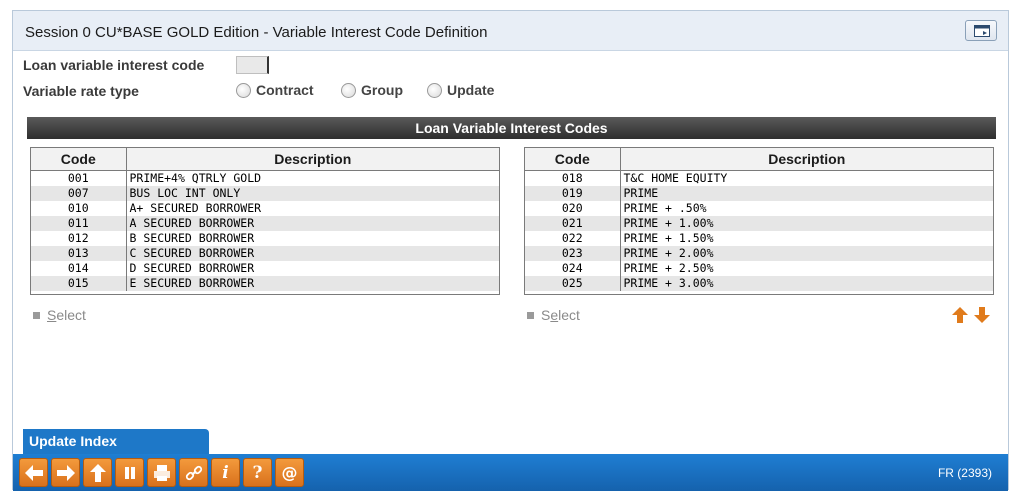  What do you see at coordinates (759, 268) in the screenshot?
I see `table-row: 024 PRIME + 2.50%` at bounding box center [759, 268].